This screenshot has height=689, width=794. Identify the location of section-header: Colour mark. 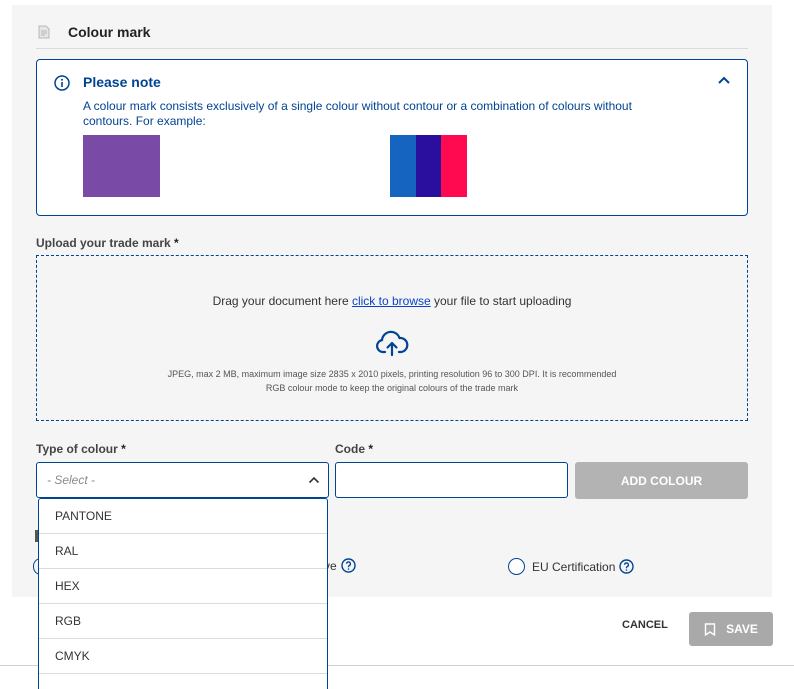
(94, 32).